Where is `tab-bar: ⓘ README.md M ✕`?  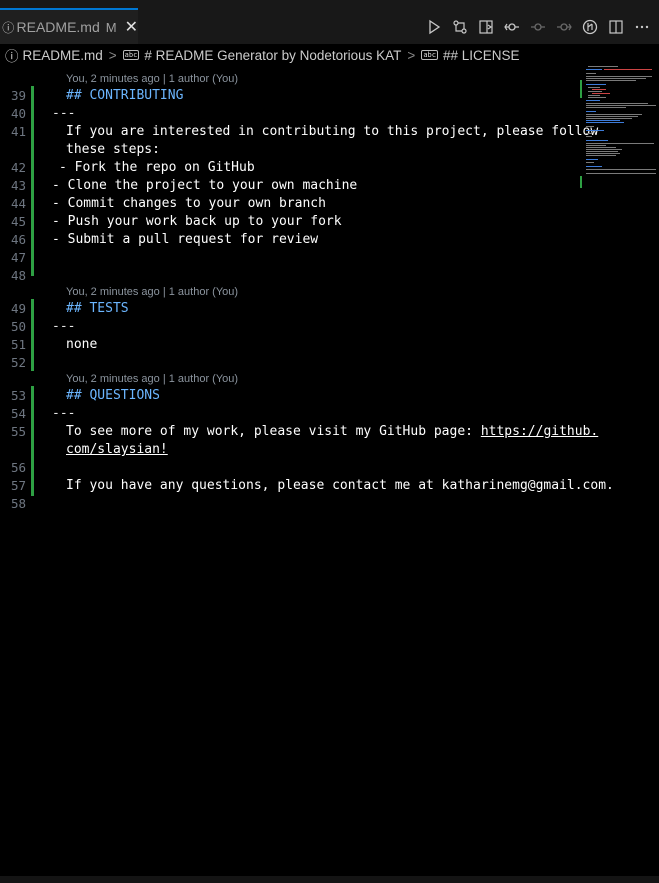 tab-bar: ⓘ README.md M ✕ is located at coordinates (329, 22).